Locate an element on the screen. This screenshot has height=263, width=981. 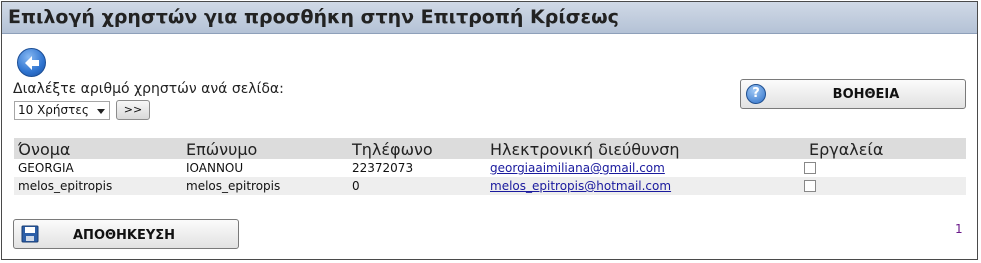
column-header-last-name: Επώνυμο is located at coordinates (222, 149).